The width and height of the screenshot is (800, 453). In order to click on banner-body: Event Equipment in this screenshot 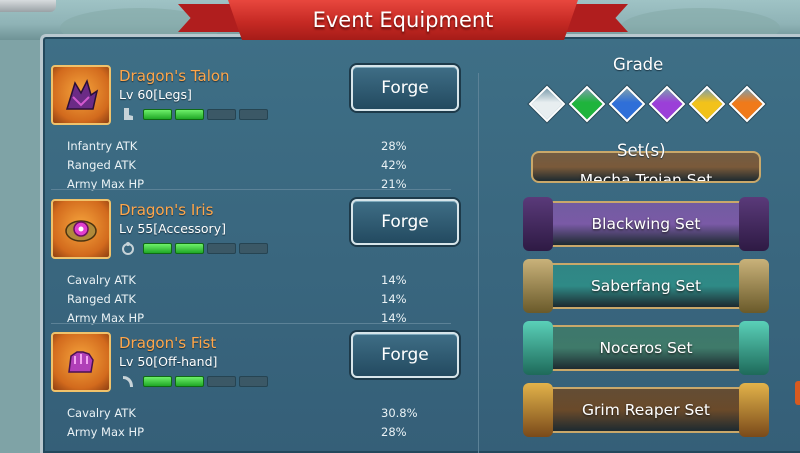, I will do `click(403, 20)`.